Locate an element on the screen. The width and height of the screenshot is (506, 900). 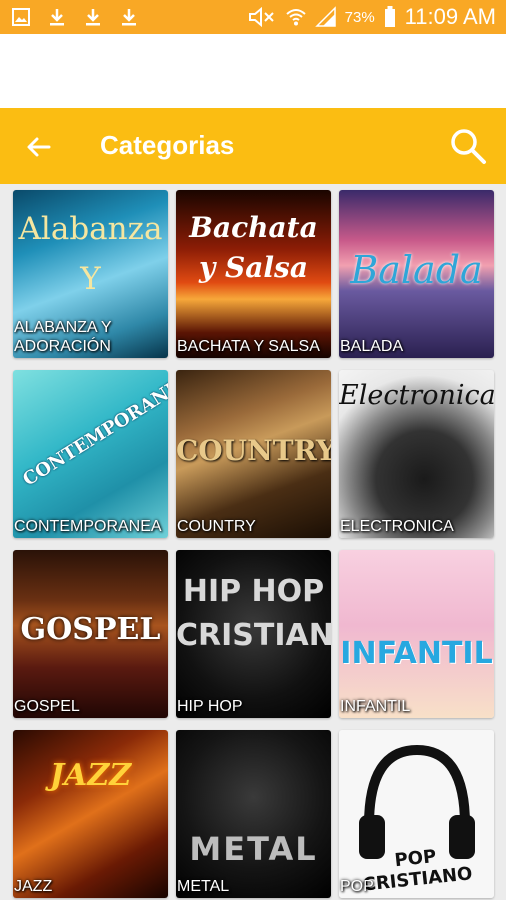
category-tile-pop: POP CRISTIANO POP is located at coordinates (416, 814).